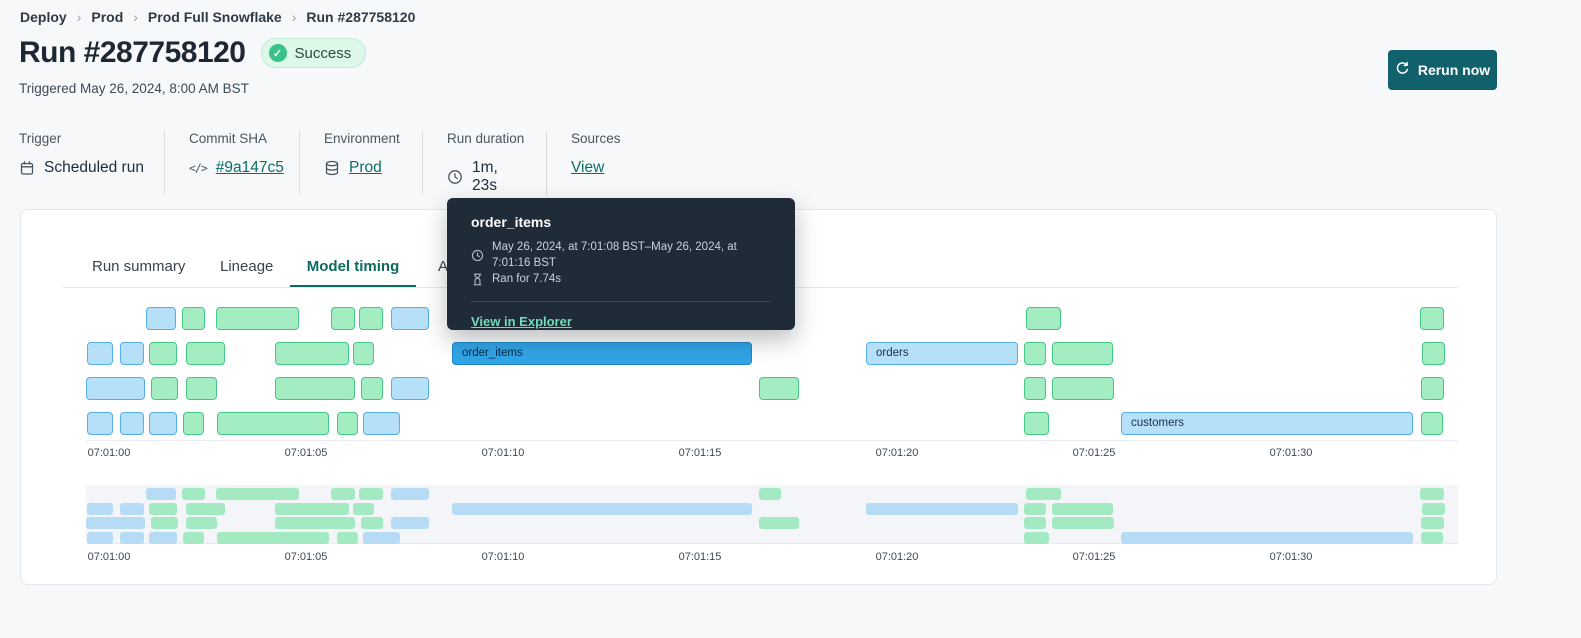 This screenshot has width=1581, height=638. I want to click on meta-col-commit-sha: Commit SHA </> #9a147c5, so click(231, 163).